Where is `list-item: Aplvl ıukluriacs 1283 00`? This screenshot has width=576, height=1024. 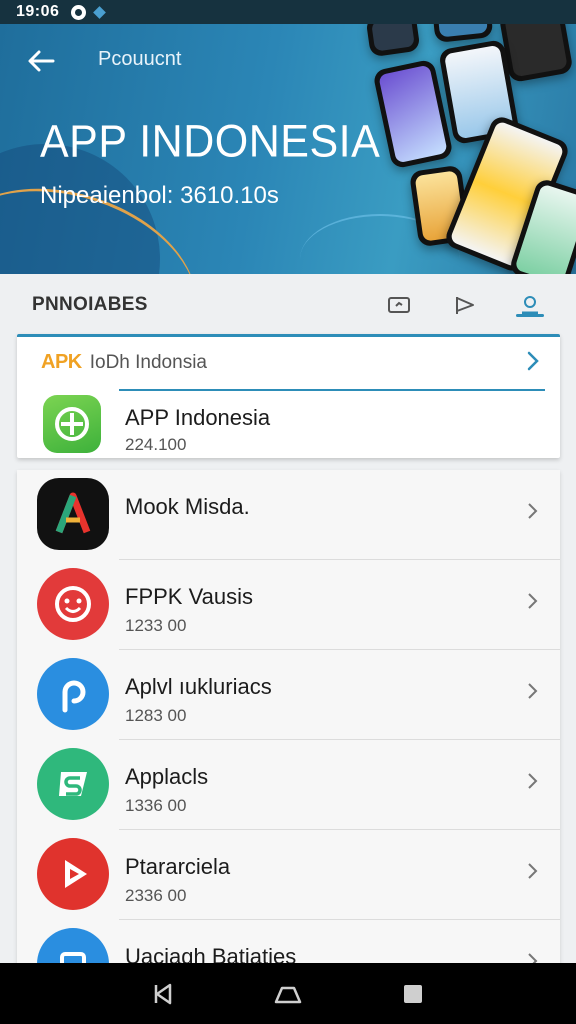 list-item: Aplvl ıukluriacs 1283 00 is located at coordinates (288, 695).